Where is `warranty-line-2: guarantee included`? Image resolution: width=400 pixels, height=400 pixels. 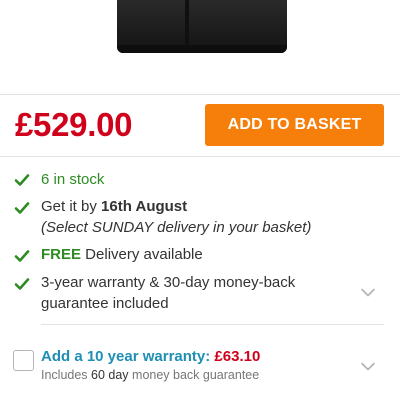 warranty-line-2: guarantee included is located at coordinates (105, 303).